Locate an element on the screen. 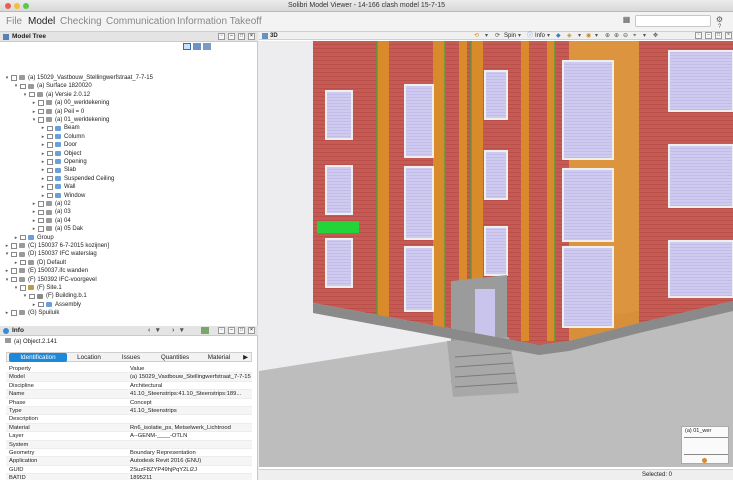  forward-dropdown-icon: ▾ is located at coordinates (182, 331).